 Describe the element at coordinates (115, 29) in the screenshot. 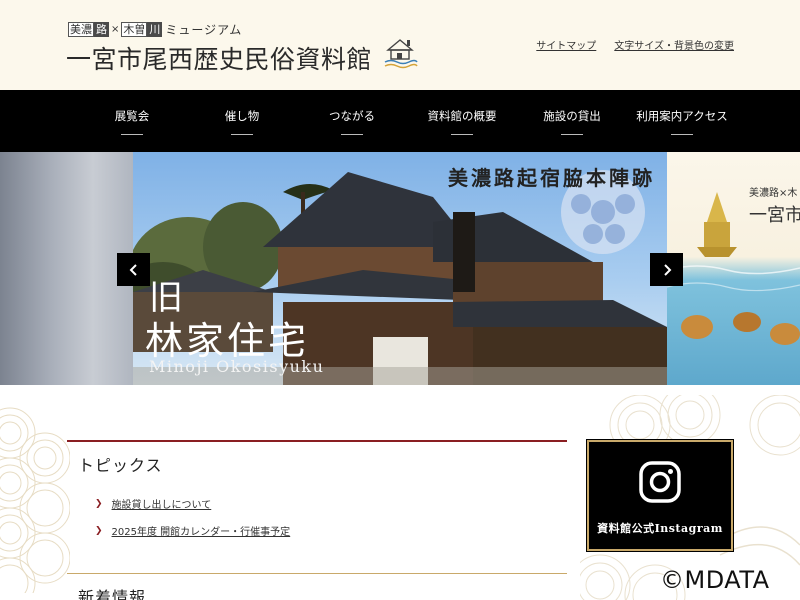

I see `brand-sub-times: ×` at that location.